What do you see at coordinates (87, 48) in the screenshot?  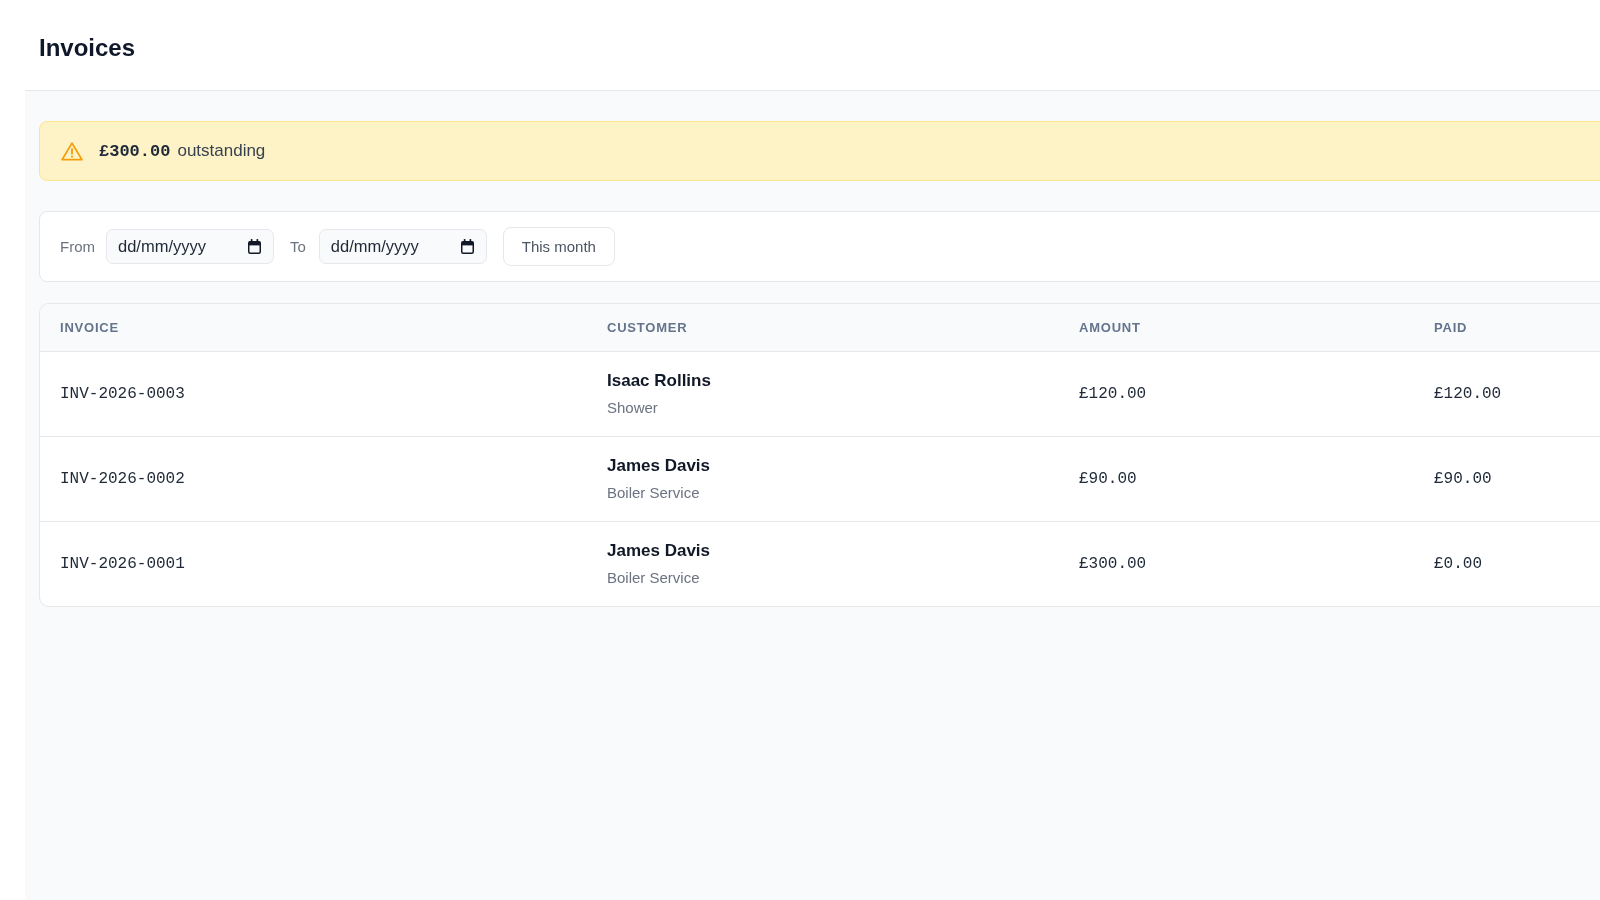 I see `page-title: Invoices` at bounding box center [87, 48].